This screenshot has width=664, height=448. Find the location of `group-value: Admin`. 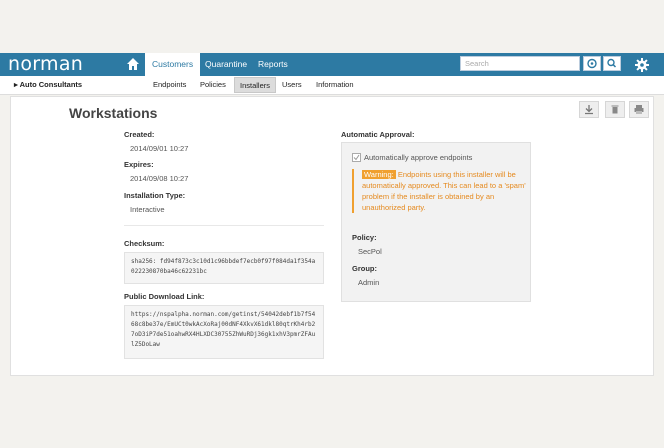

group-value: Admin is located at coordinates (369, 282).